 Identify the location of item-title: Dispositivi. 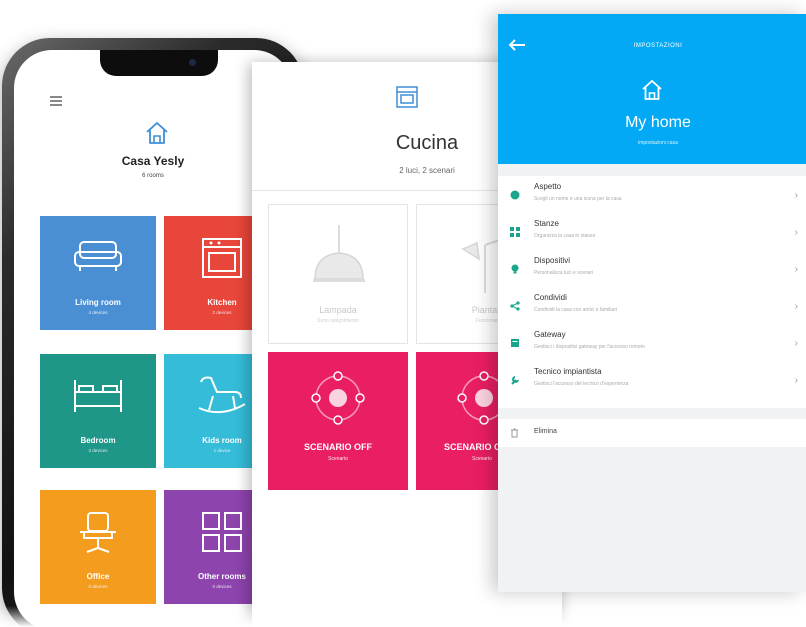
(552, 260).